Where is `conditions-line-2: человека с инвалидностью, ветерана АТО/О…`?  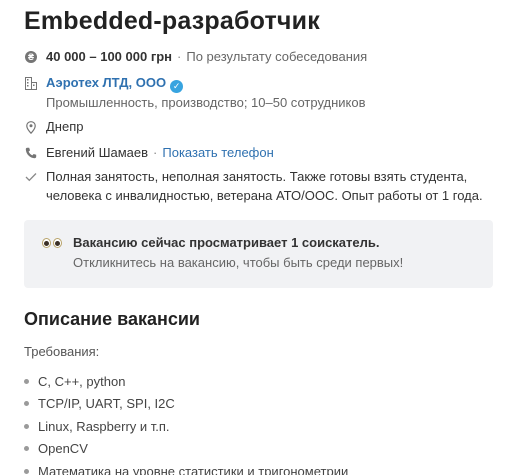
conditions-line-2: человека с инвалидностью, ветерана АТО/О… is located at coordinates (264, 195).